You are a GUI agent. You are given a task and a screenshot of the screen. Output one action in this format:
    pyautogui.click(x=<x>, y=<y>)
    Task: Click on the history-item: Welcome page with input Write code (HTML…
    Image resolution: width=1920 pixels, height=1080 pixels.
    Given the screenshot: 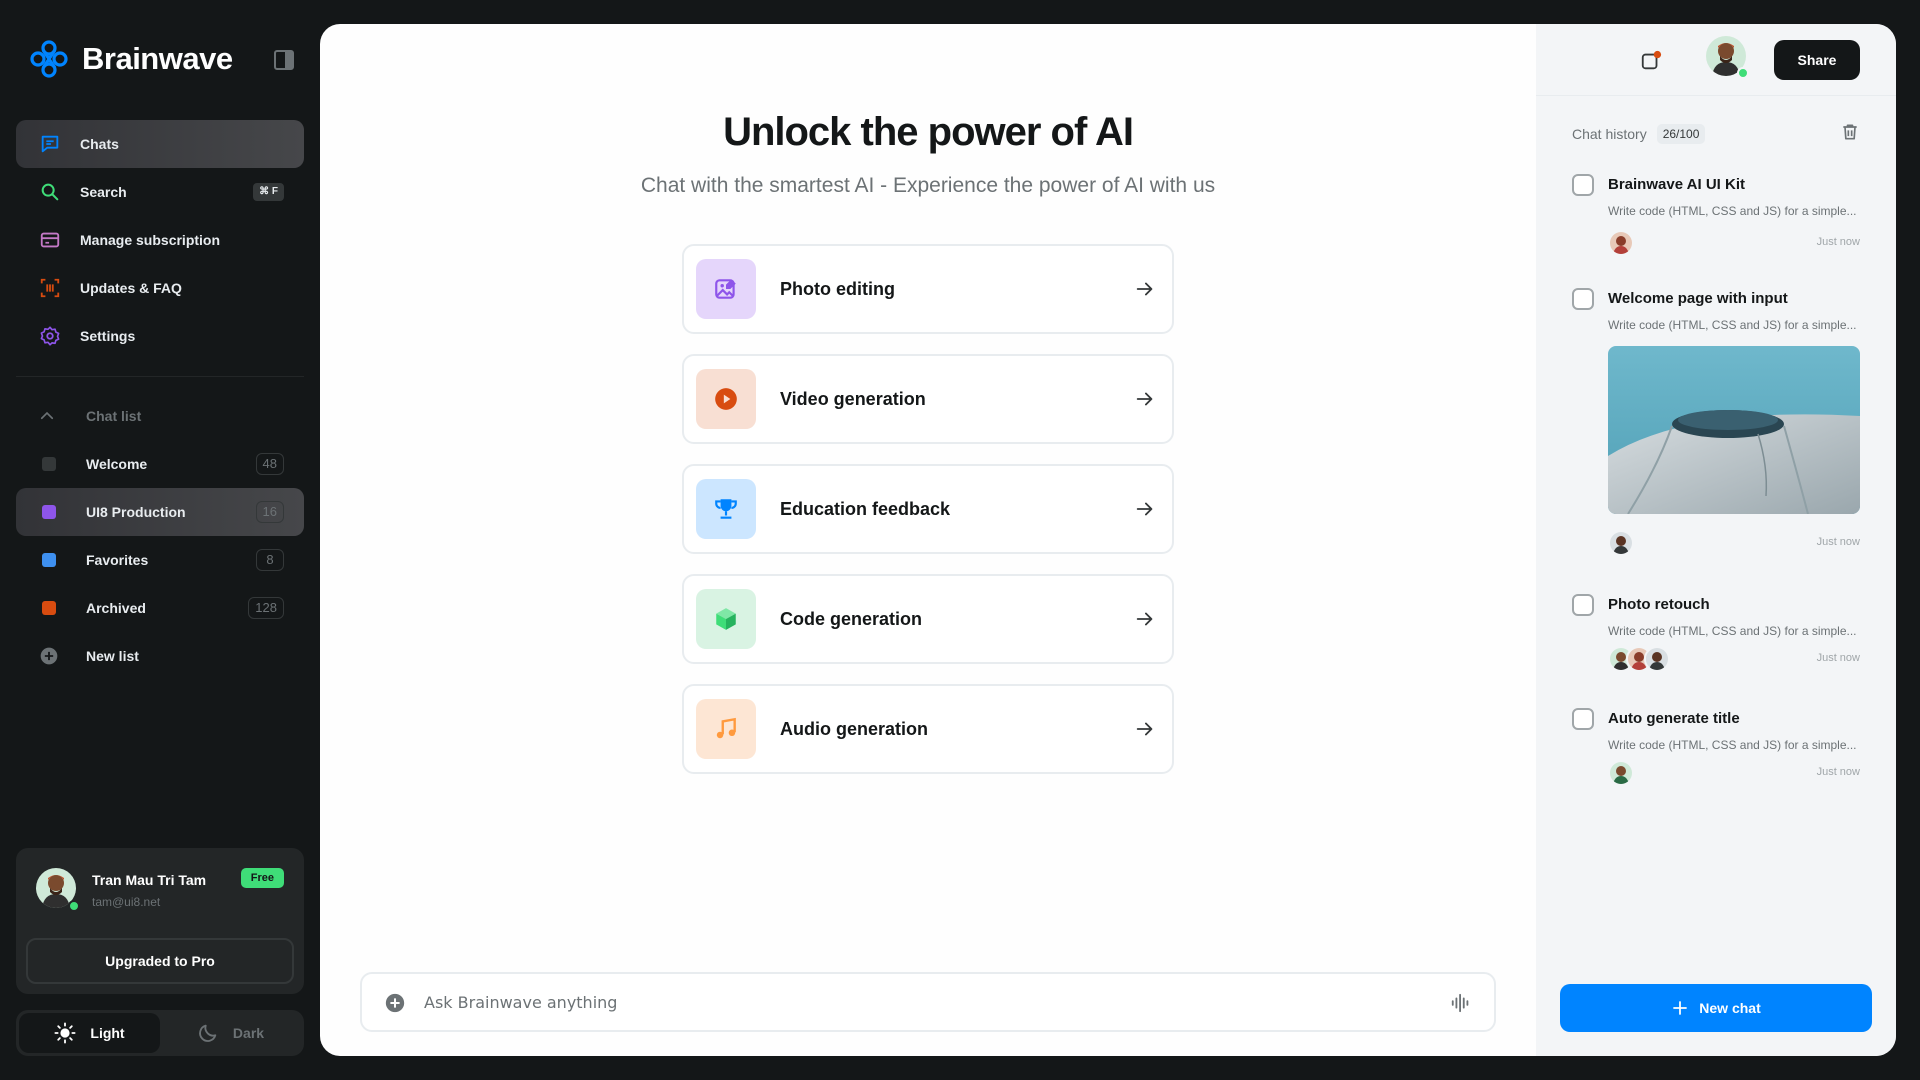 What is the action you would take?
    pyautogui.click(x=1716, y=431)
    